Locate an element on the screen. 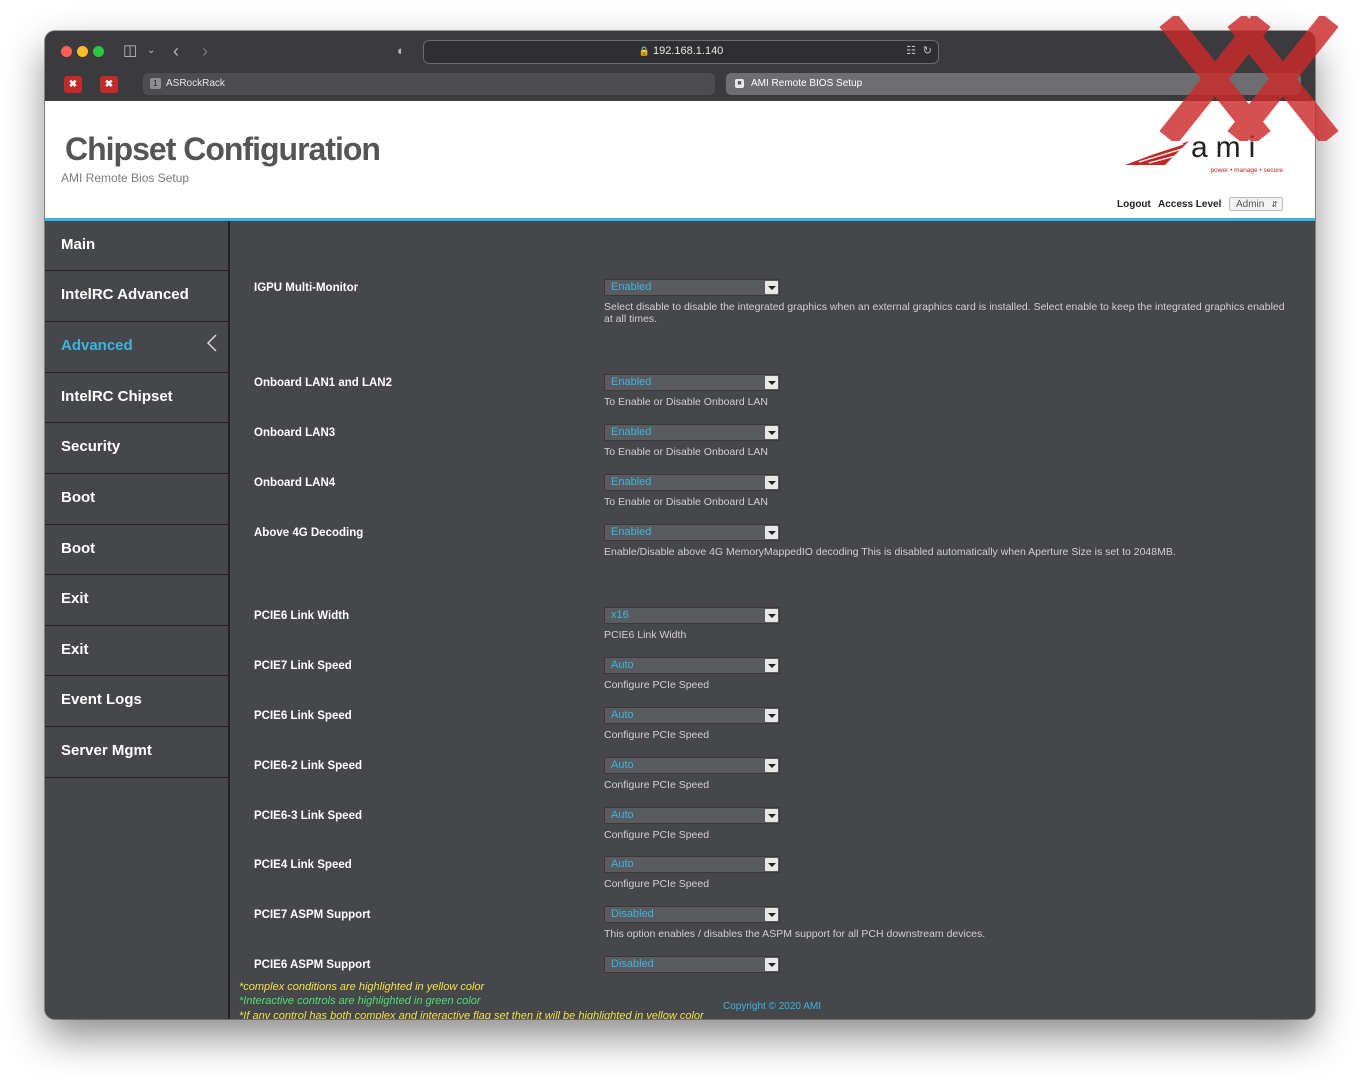  sidebar-item-boot: Boot is located at coordinates (136, 499).